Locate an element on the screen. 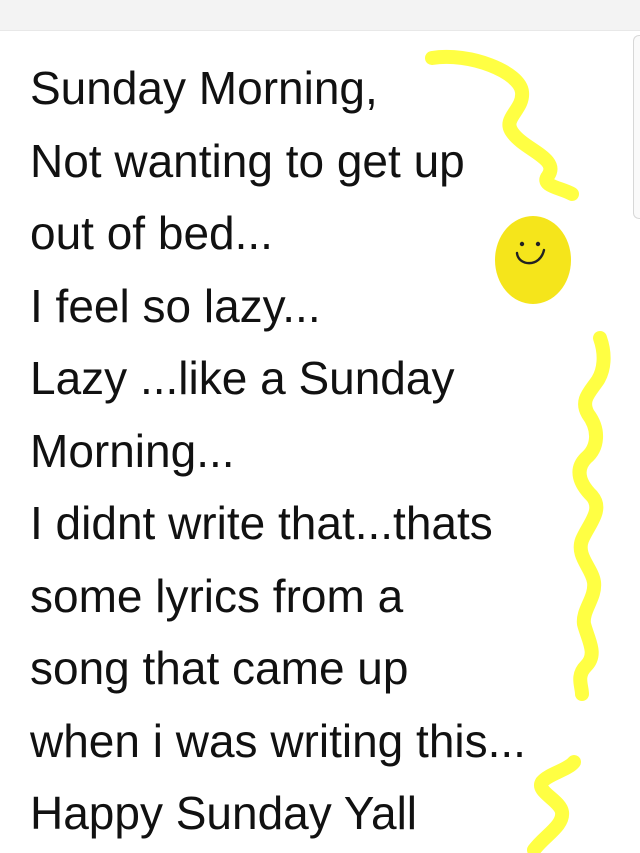  note-line: Sunday Morning, is located at coordinates (204, 88).